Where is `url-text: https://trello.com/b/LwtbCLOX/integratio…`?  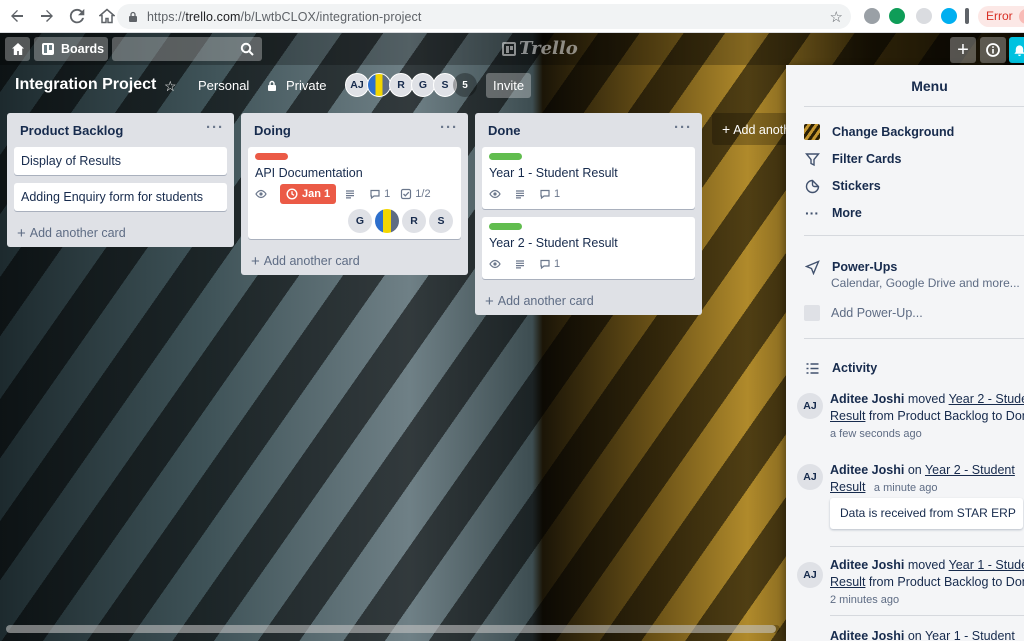
url-text: https://trello.com/b/LwtbCLOX/integratio… is located at coordinates (284, 16).